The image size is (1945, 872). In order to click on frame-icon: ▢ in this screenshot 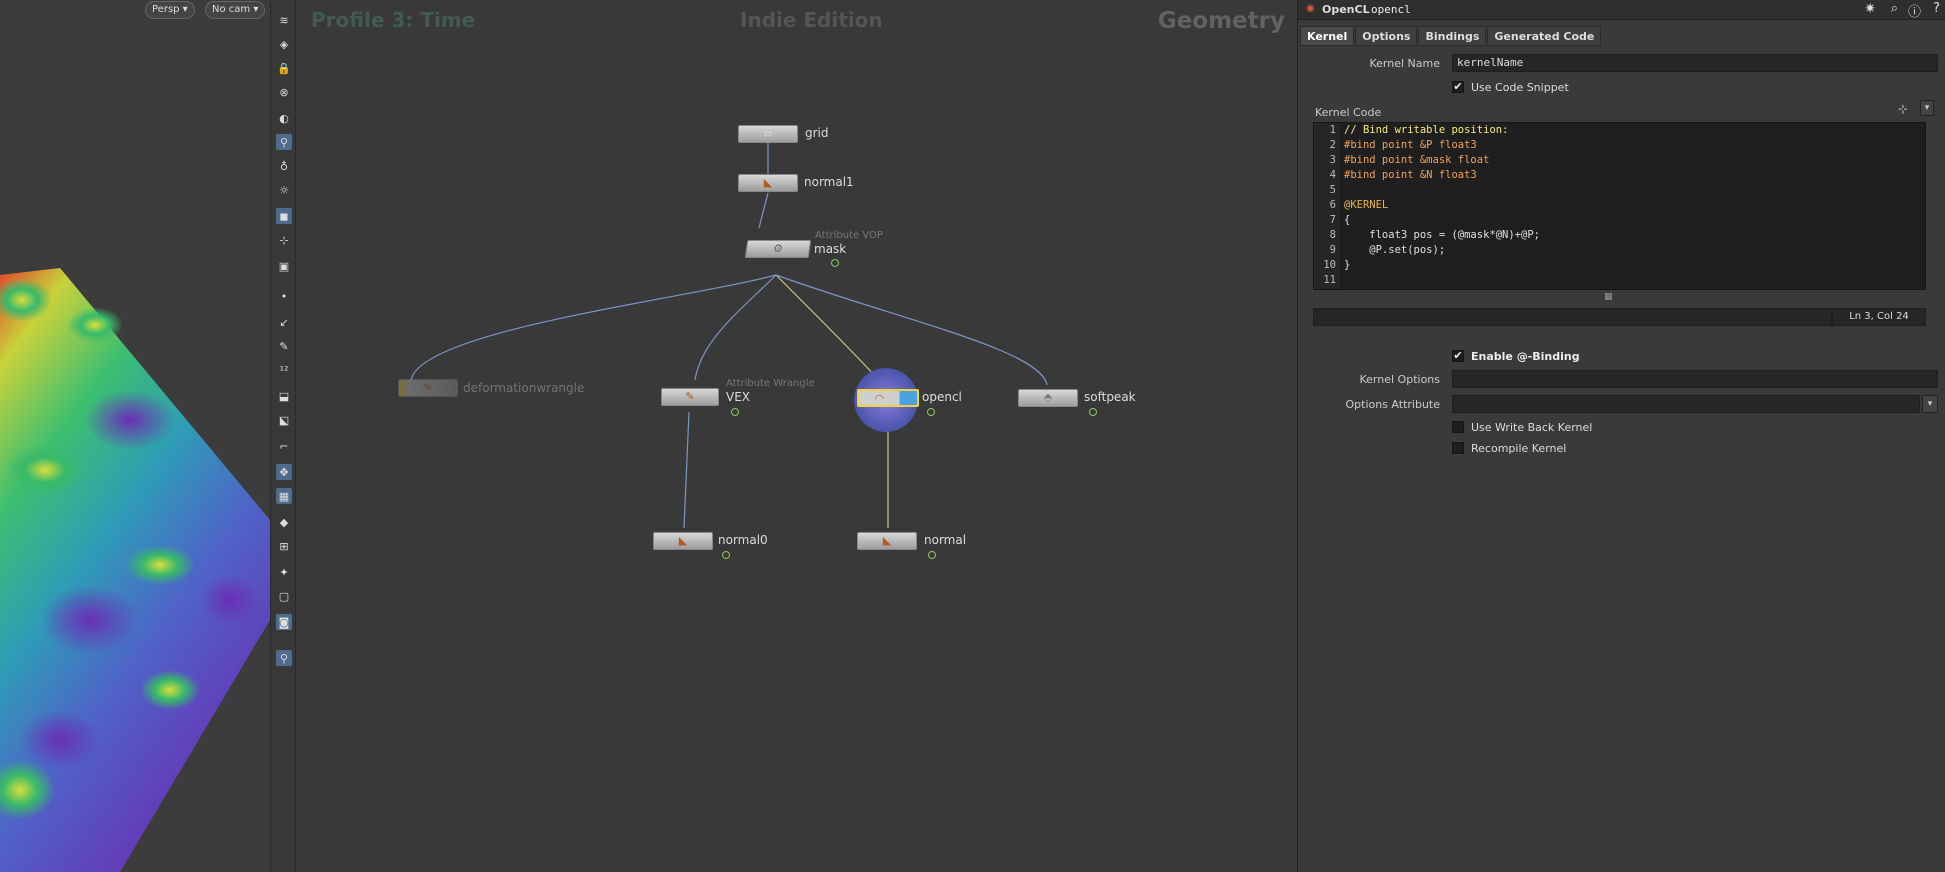, I will do `click(284, 596)`.